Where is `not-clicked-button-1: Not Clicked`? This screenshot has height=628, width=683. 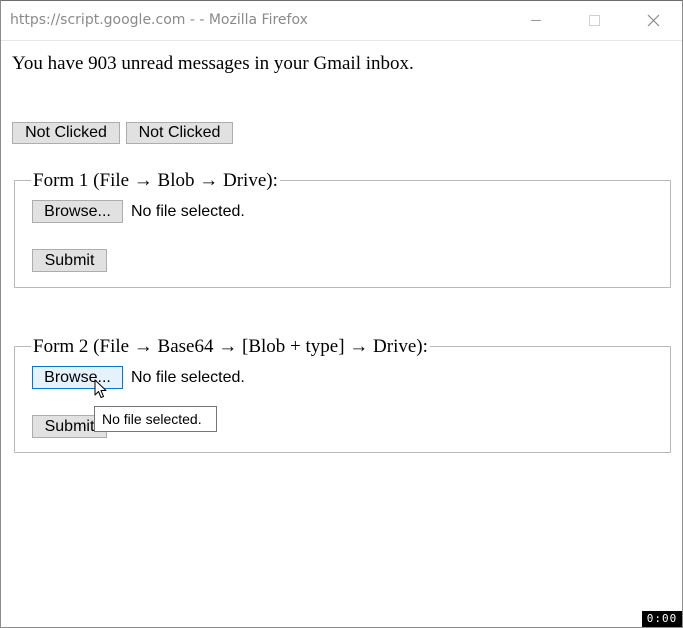
not-clicked-button-1: Not Clicked is located at coordinates (66, 133).